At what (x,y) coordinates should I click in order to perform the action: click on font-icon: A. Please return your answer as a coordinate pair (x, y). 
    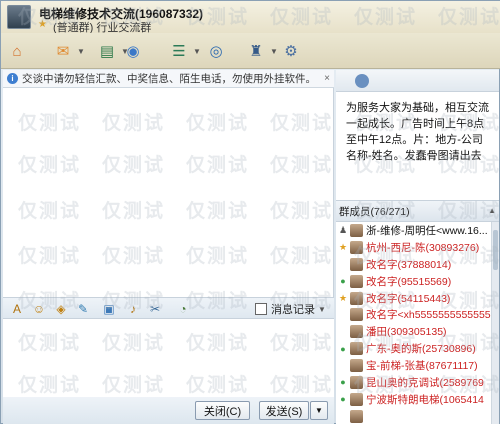
    Looking at the image, I should click on (17, 309).